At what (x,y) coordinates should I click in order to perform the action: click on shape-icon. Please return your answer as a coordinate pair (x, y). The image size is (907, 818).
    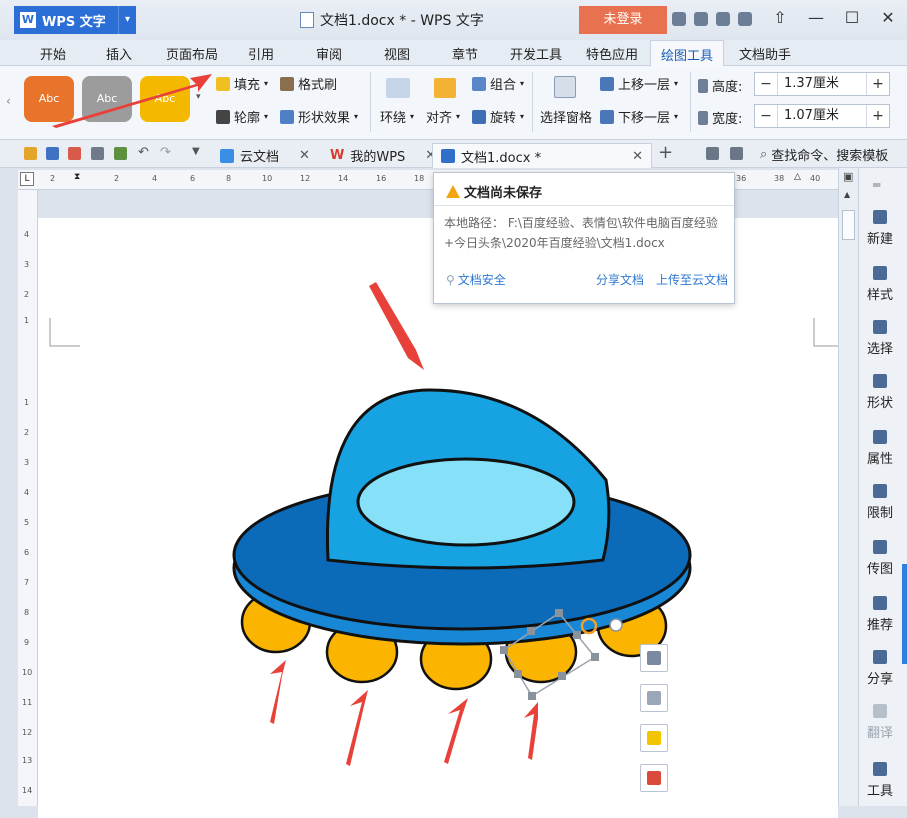
    Looking at the image, I should click on (880, 381).